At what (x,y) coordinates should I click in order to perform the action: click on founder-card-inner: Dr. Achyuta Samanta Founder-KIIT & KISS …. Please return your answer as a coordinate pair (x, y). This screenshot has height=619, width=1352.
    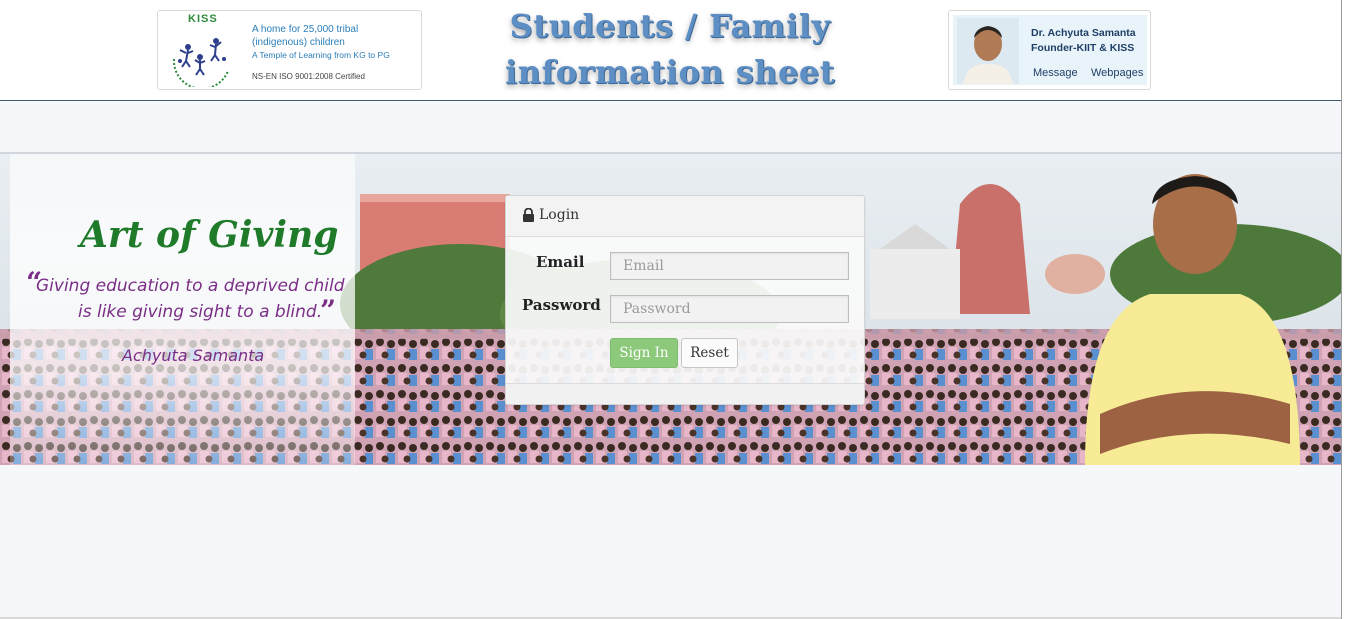
    Looking at the image, I should click on (1050, 50).